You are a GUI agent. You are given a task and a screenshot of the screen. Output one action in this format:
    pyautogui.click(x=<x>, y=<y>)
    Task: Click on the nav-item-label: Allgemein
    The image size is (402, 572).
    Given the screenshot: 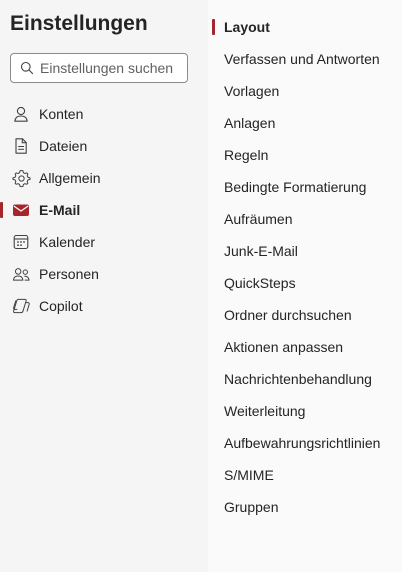 What is the action you would take?
    pyautogui.click(x=70, y=178)
    